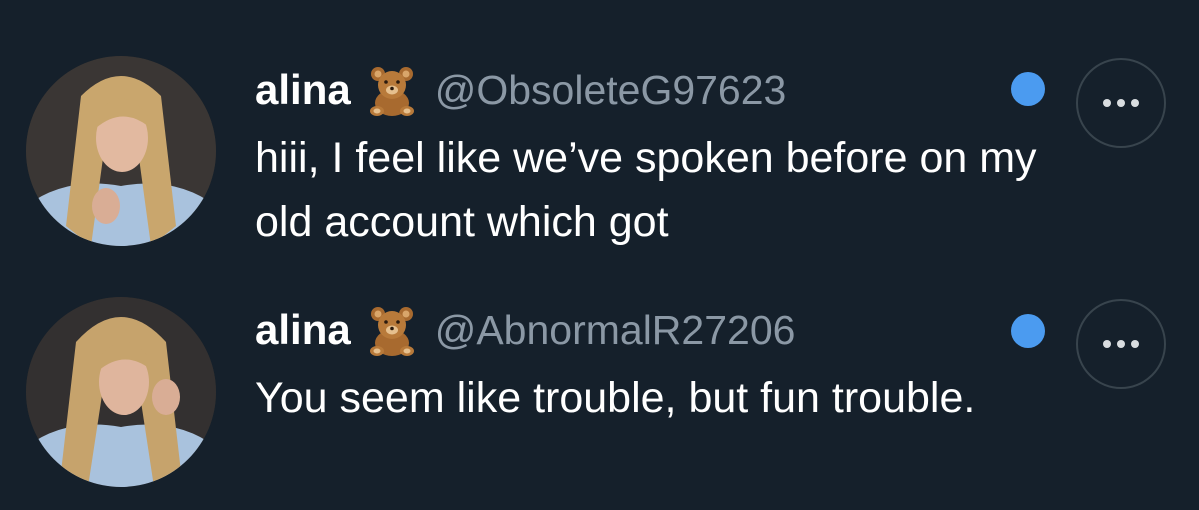 This screenshot has width=1199, height=510. I want to click on message-header: alina @AbnormalR27206, so click(525, 330).